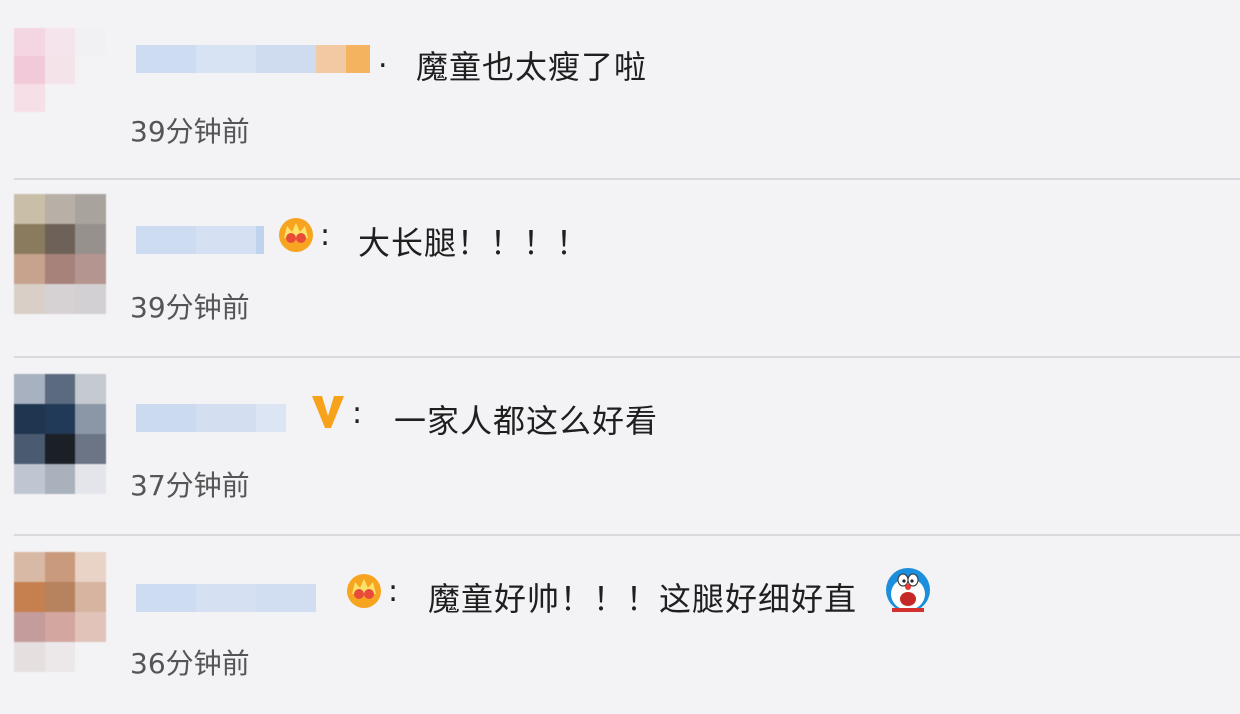  What do you see at coordinates (190, 663) in the screenshot?
I see `comment-timestamp: 36分钟前` at bounding box center [190, 663].